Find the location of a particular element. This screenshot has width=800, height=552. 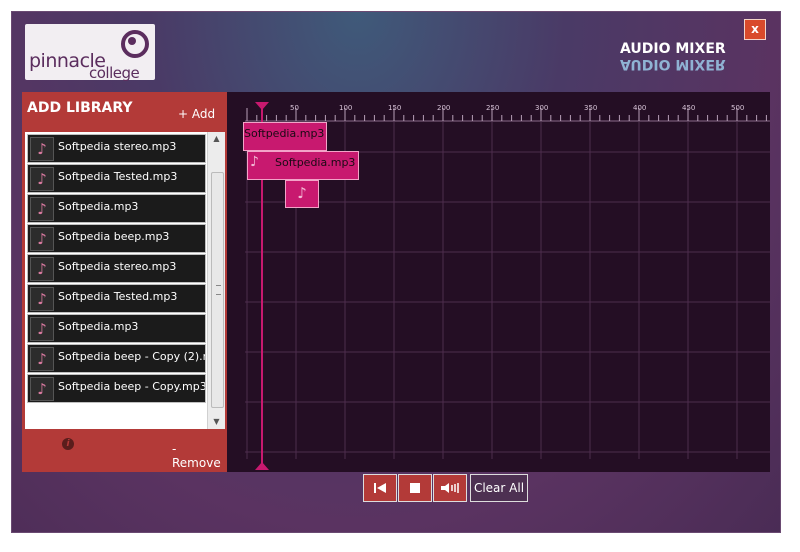

grip-icon is located at coordinates (218, 290).